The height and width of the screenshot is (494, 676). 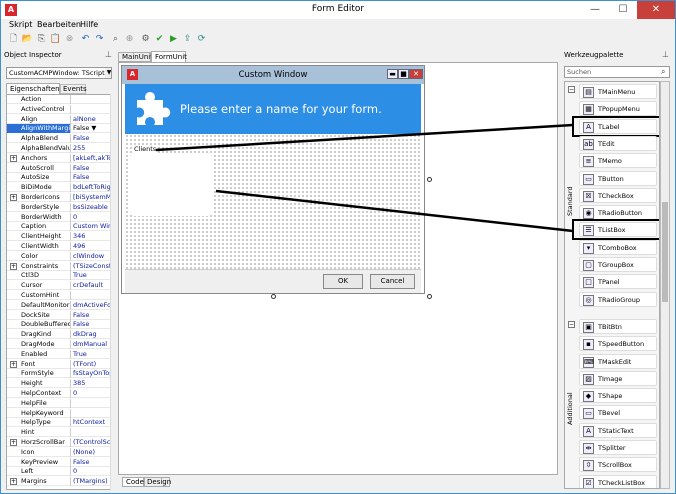 I want to click on menu-bearbeiten: Bearbeiten, so click(x=59, y=24).